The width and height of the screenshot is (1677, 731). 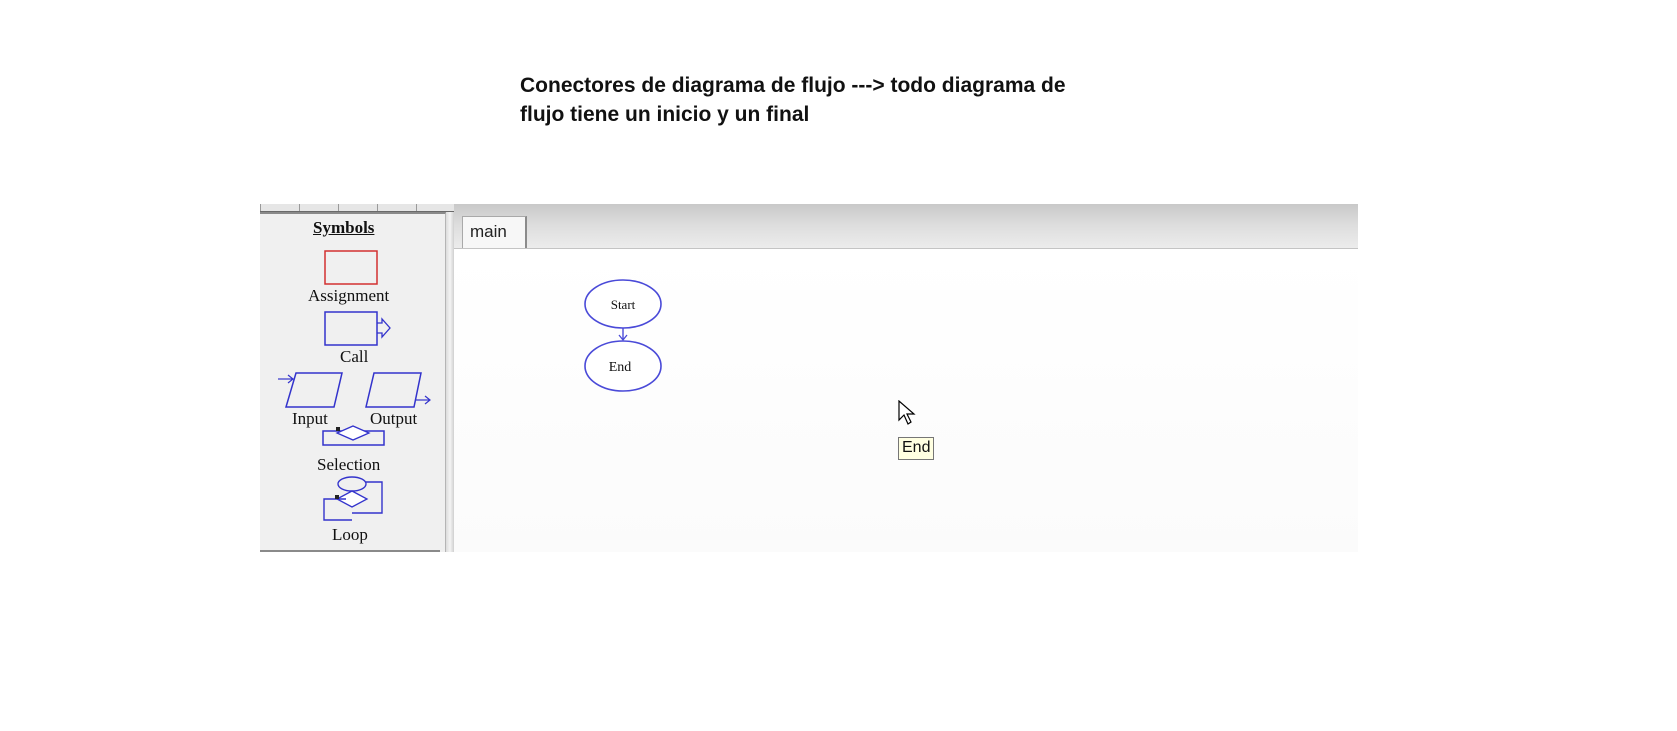 I want to click on call-label: Call, so click(x=354, y=356).